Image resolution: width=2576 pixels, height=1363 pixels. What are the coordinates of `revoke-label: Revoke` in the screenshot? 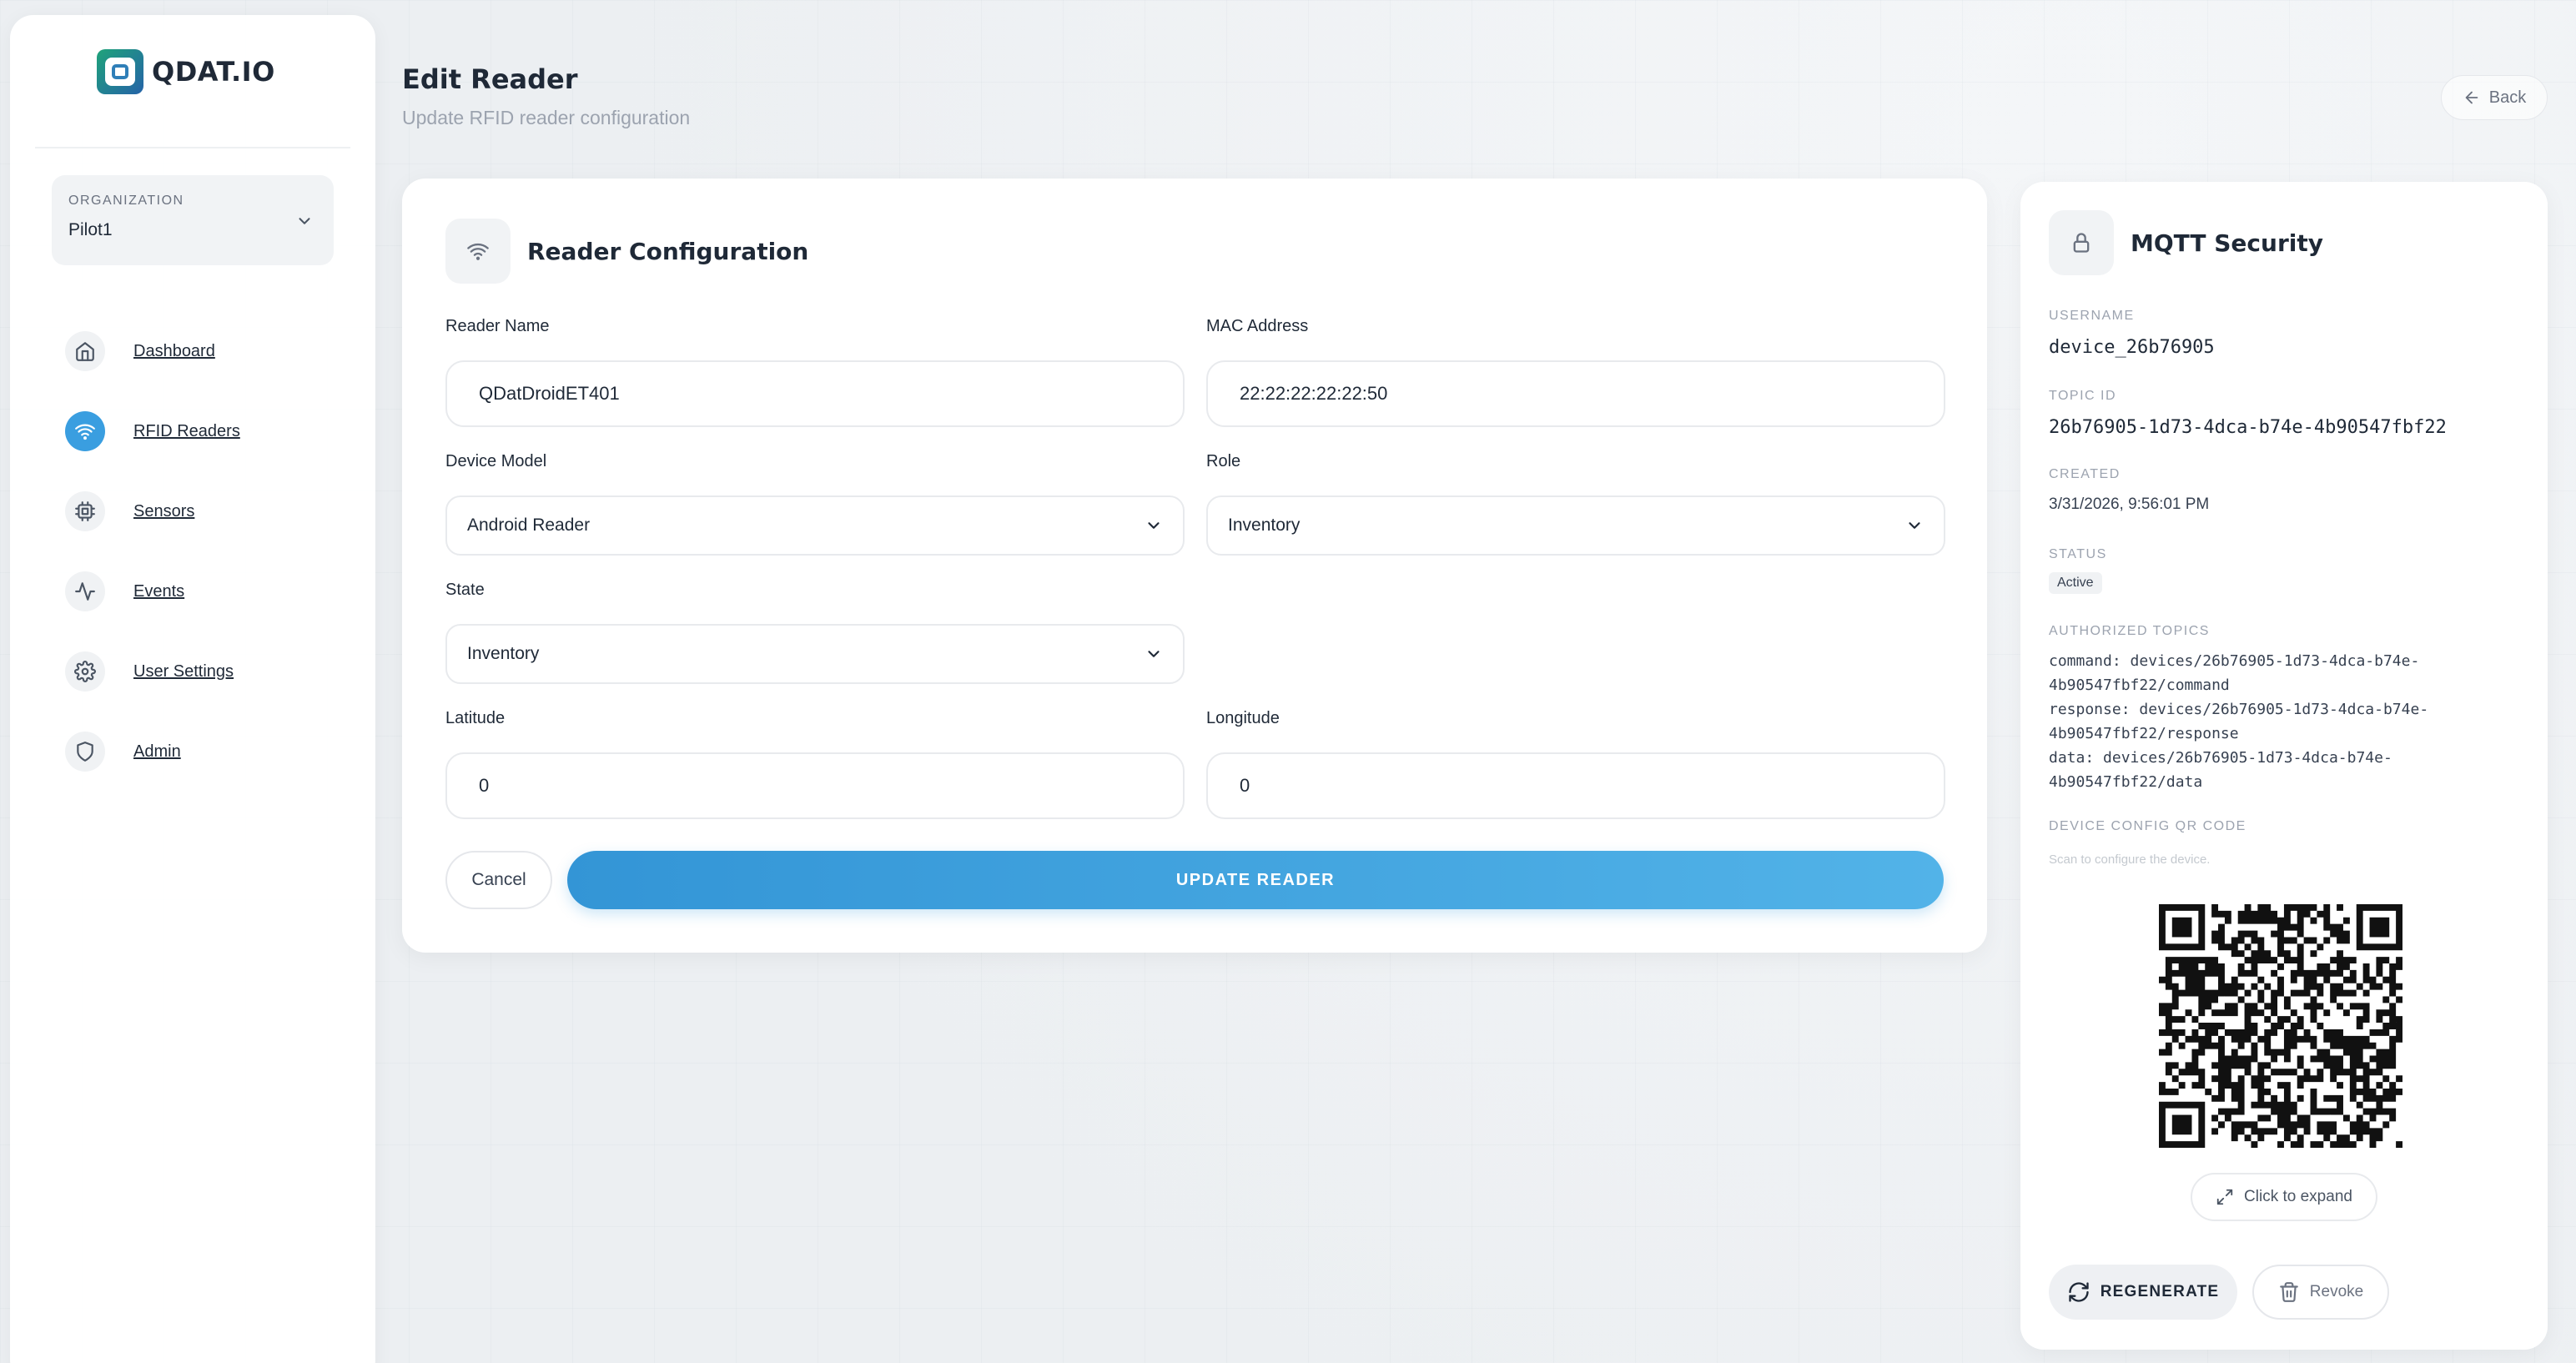 It's located at (2336, 1291).